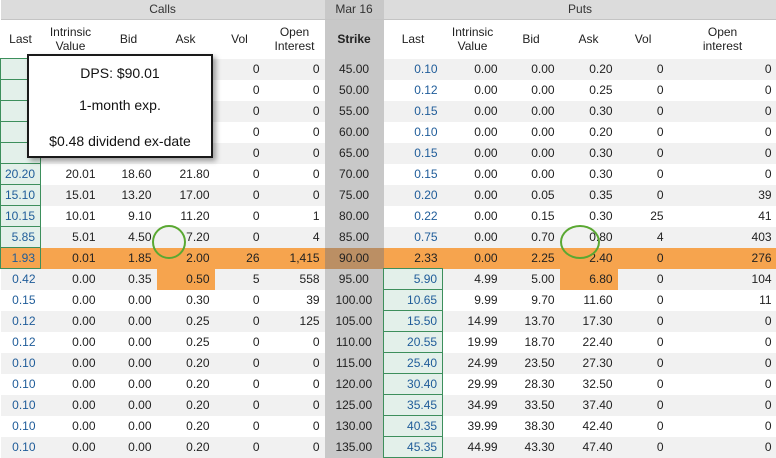 This screenshot has width=776, height=458. Describe the element at coordinates (354, 237) in the screenshot. I see `strike-cell: 85.00` at that location.